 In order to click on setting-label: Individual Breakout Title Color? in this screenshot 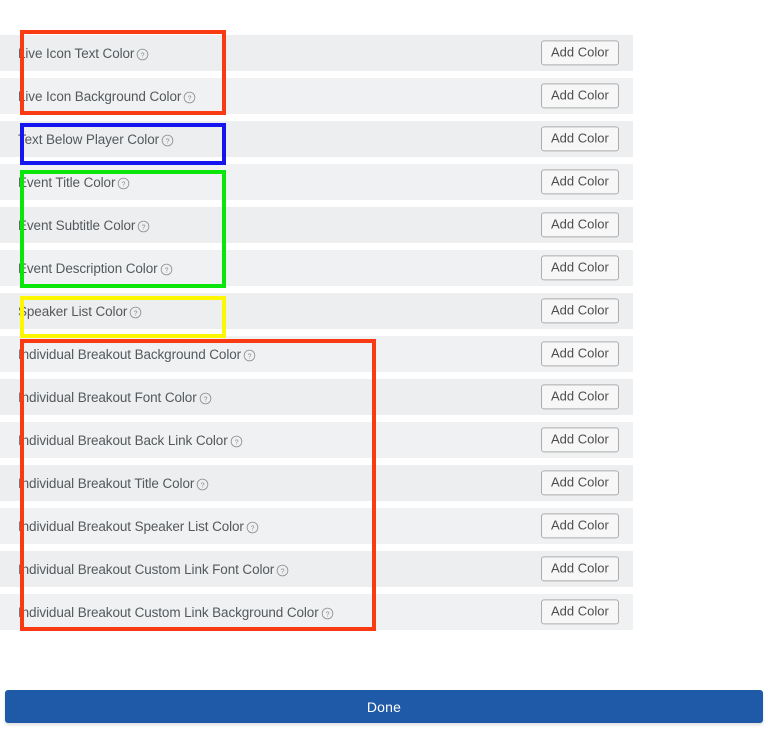, I will do `click(104, 483)`.